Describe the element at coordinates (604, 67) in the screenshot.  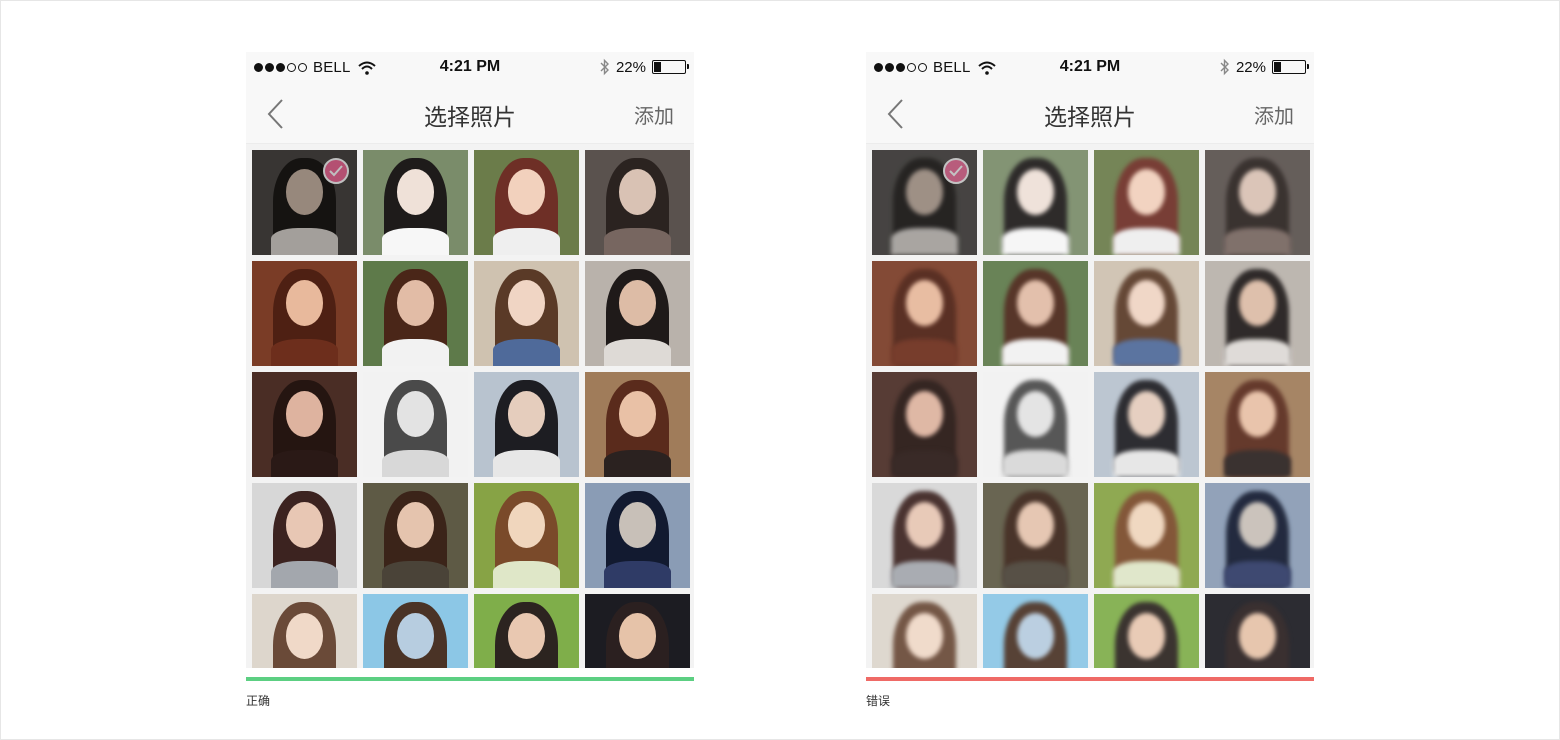
I see `bluetooth-icon` at that location.